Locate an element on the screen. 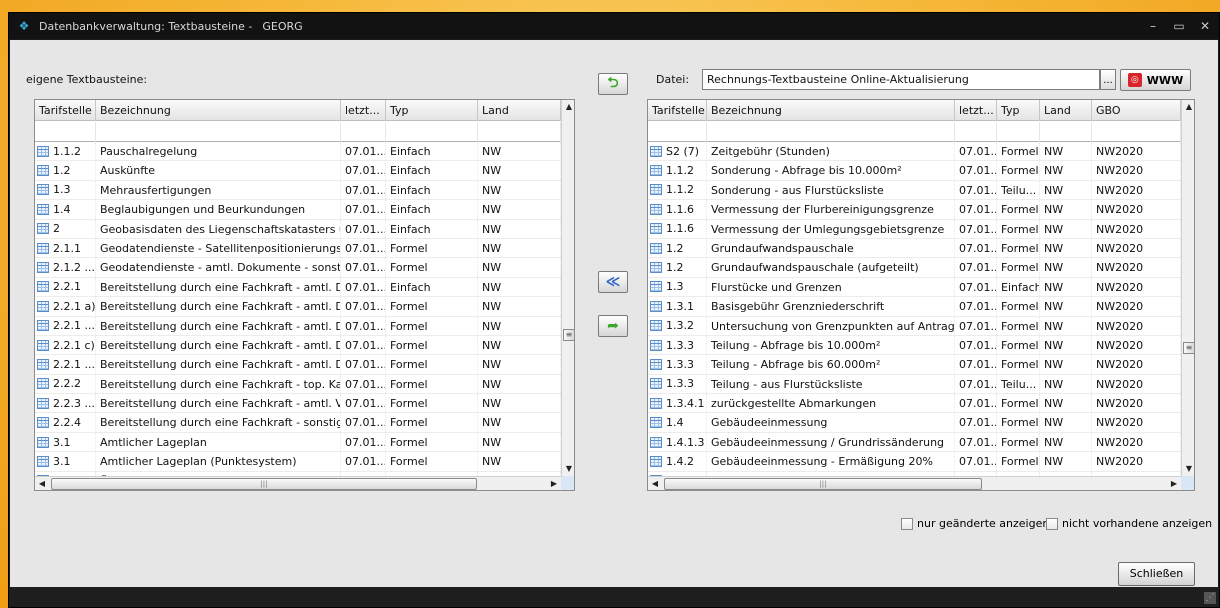  table-cell: 2 is located at coordinates (65, 228).